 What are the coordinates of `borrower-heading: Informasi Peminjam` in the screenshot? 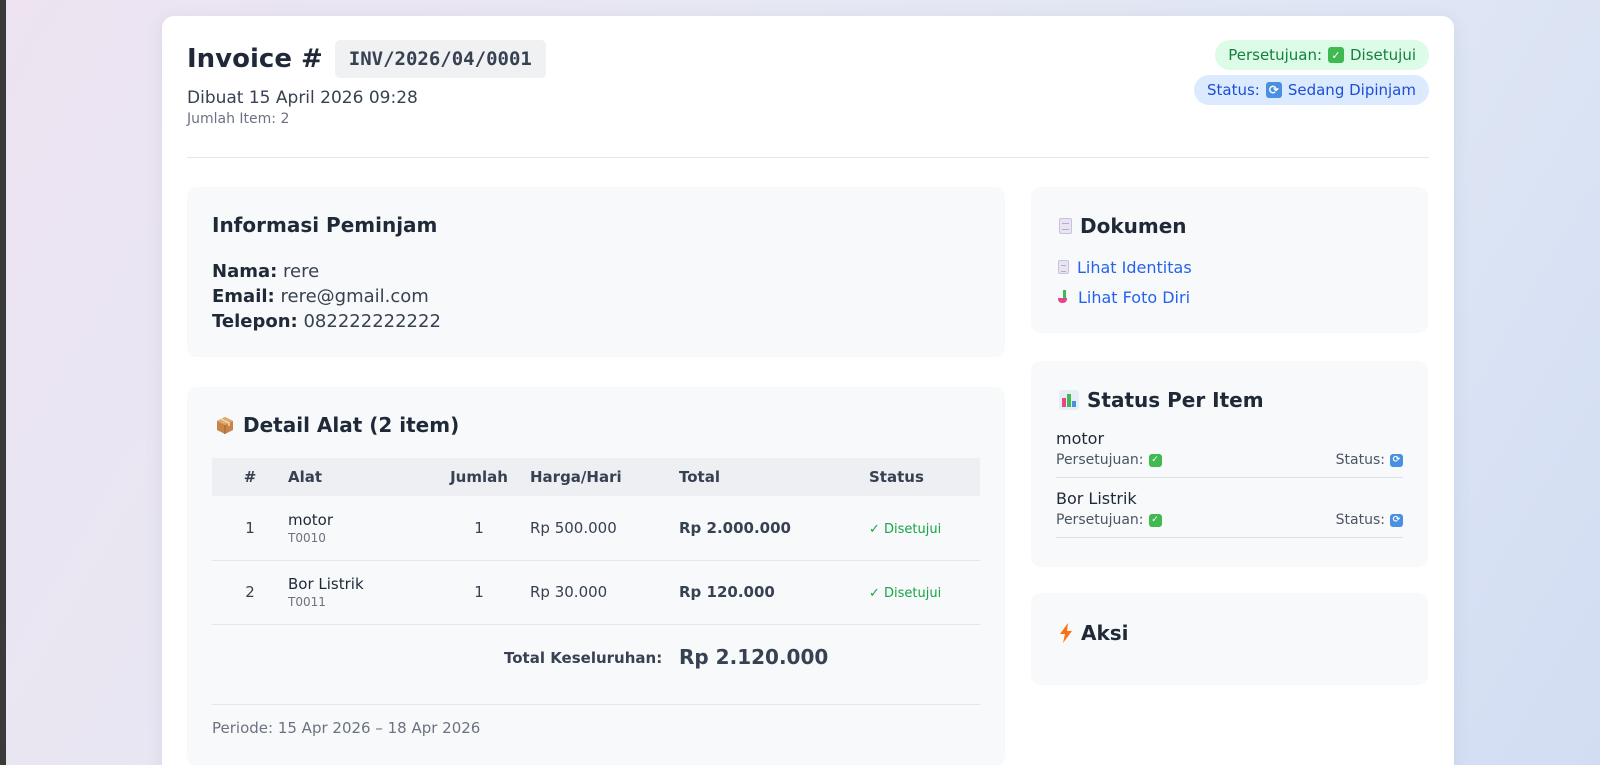 It's located at (325, 225).